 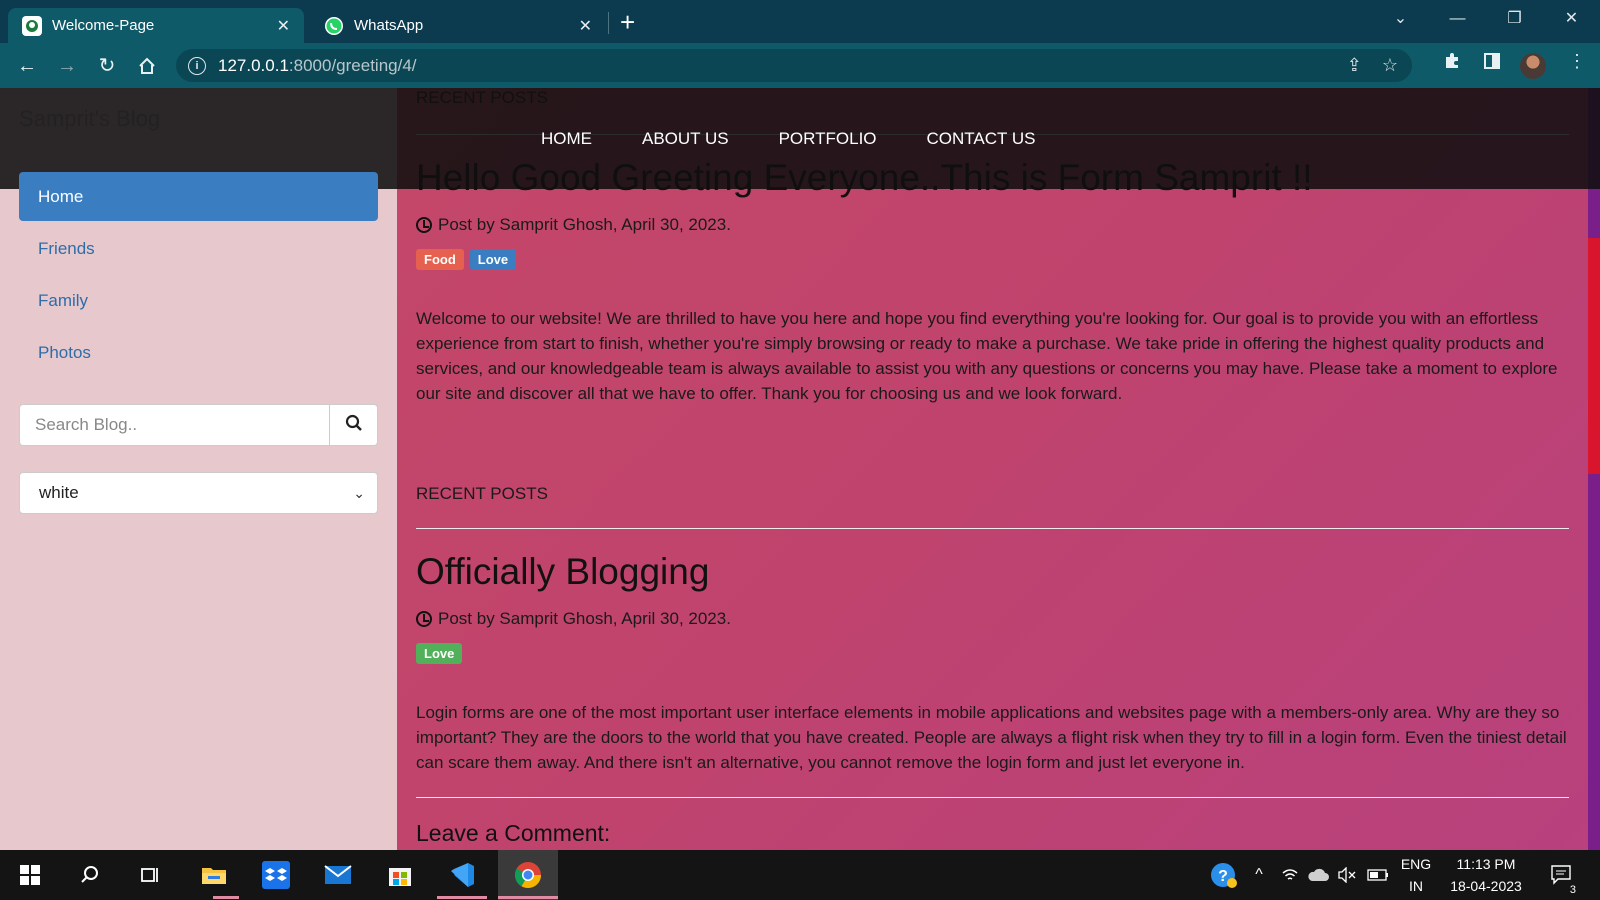 What do you see at coordinates (214, 875) in the screenshot?
I see `file-explorer-icon` at bounding box center [214, 875].